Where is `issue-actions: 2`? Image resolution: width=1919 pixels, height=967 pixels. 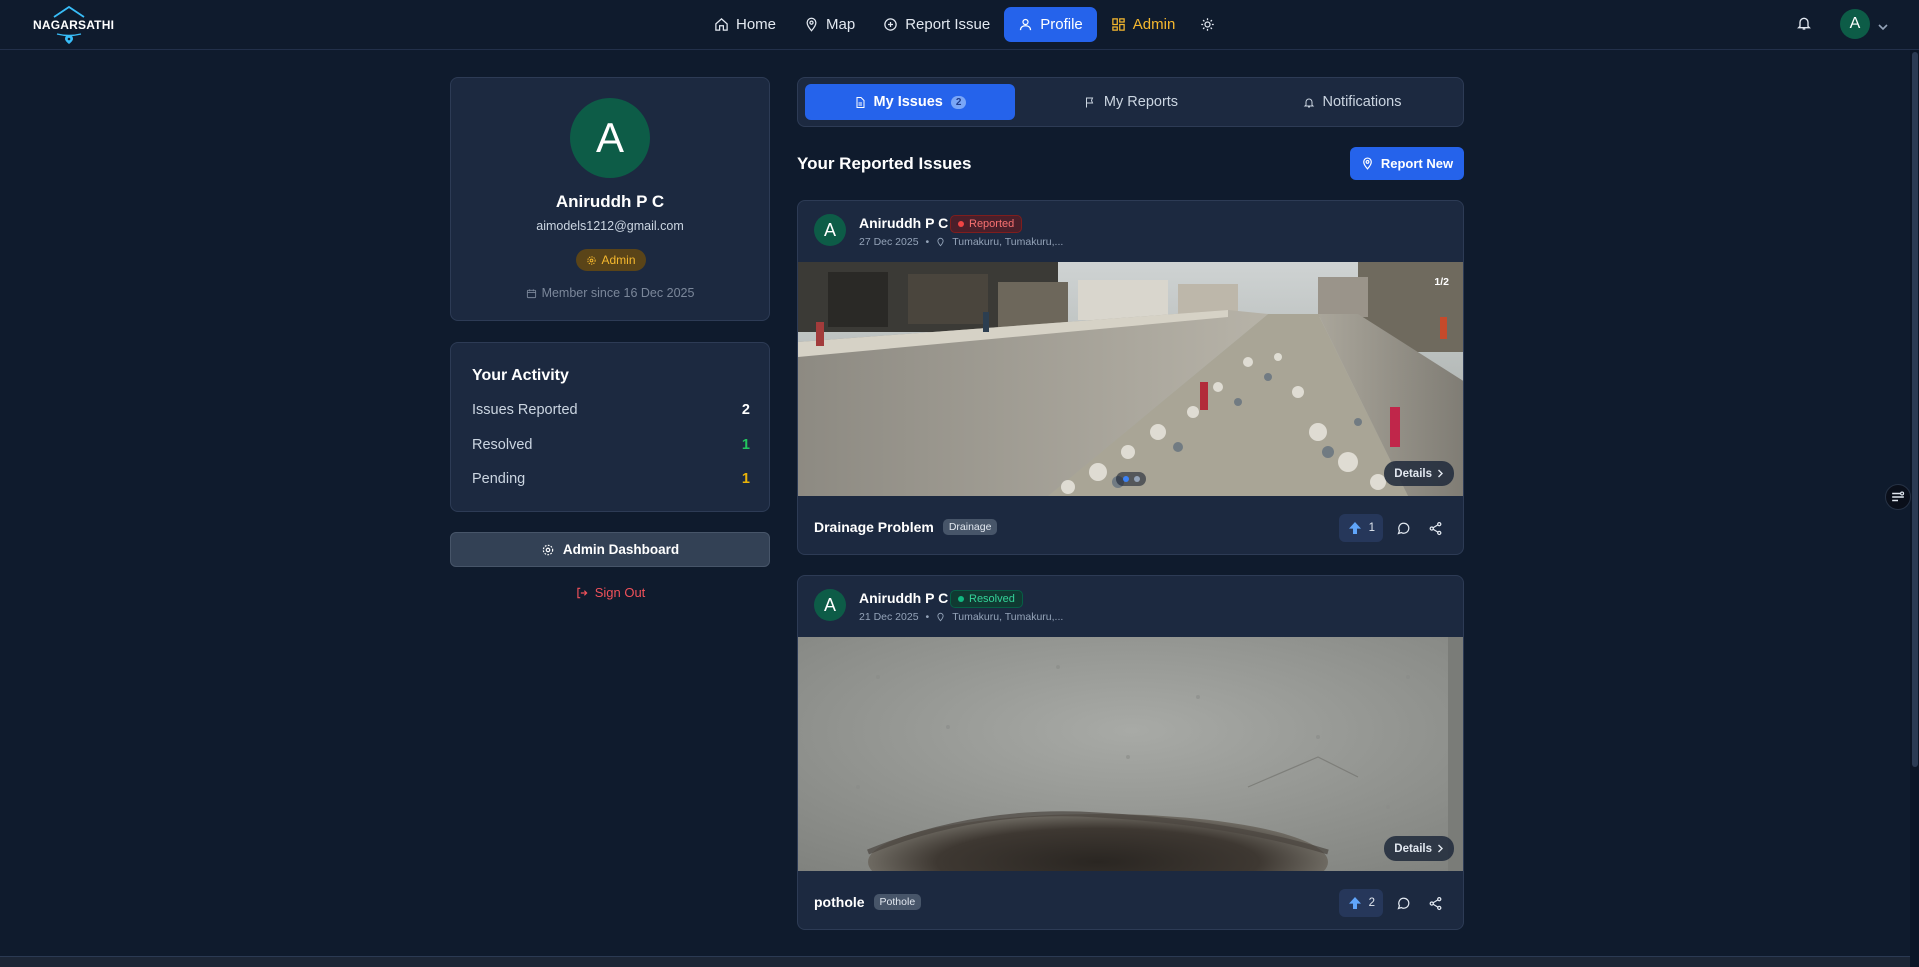
issue-actions: 2 is located at coordinates (1392, 903).